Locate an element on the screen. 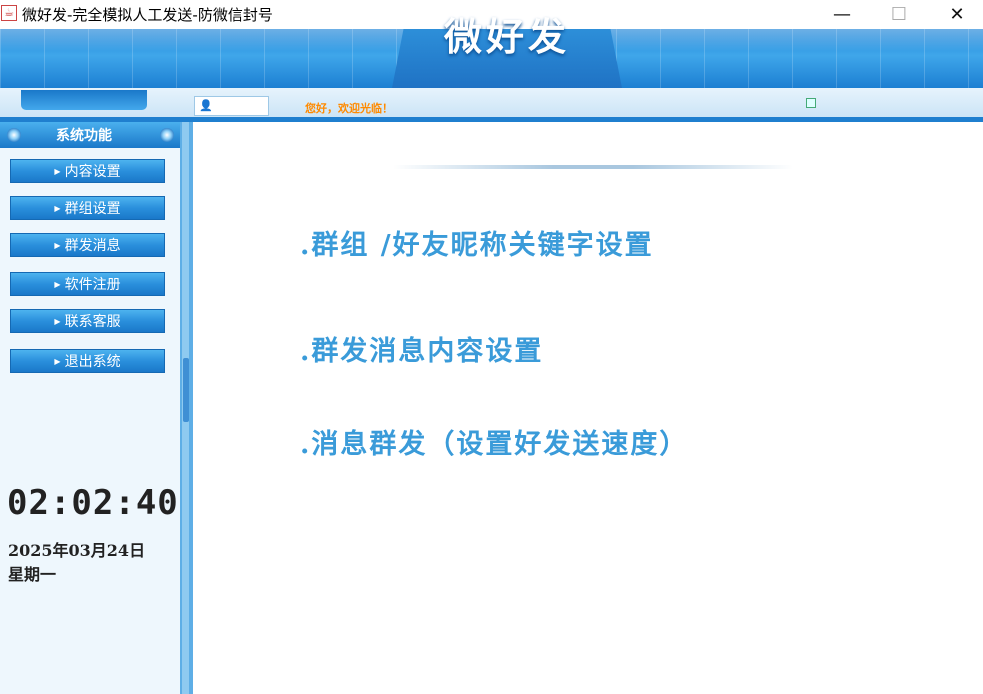  mass-message-button: ▶ 群发消息 is located at coordinates (87, 245).